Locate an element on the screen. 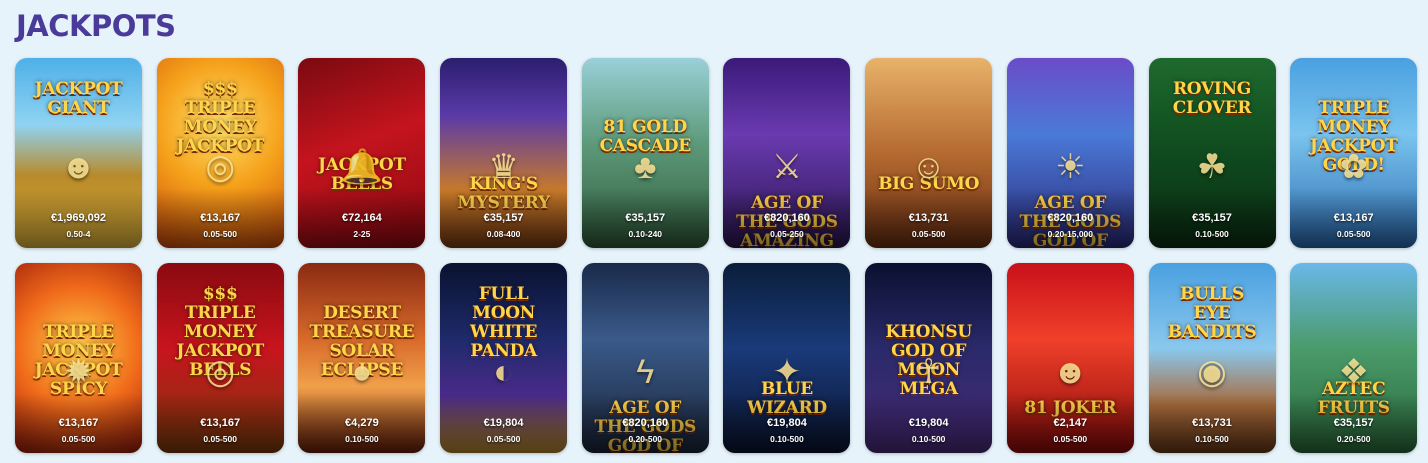 This screenshot has width=1428, height=463. game-artwork-icon: ● is located at coordinates (362, 372).